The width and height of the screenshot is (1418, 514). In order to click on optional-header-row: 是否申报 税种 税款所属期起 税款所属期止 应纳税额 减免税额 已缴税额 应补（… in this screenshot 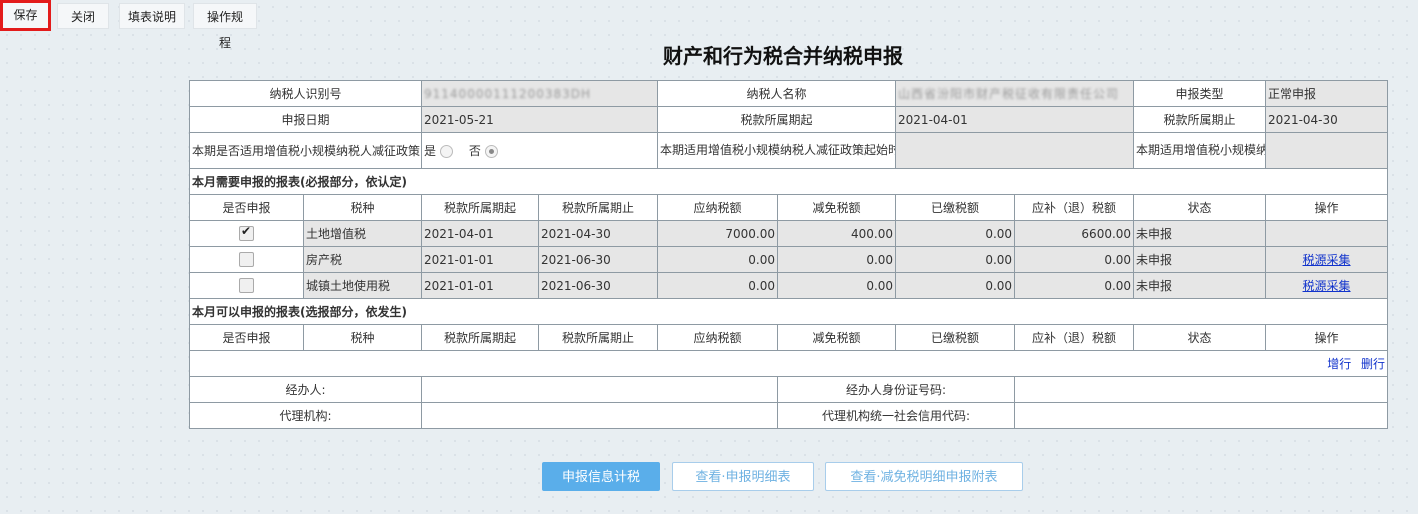, I will do `click(789, 337)`.